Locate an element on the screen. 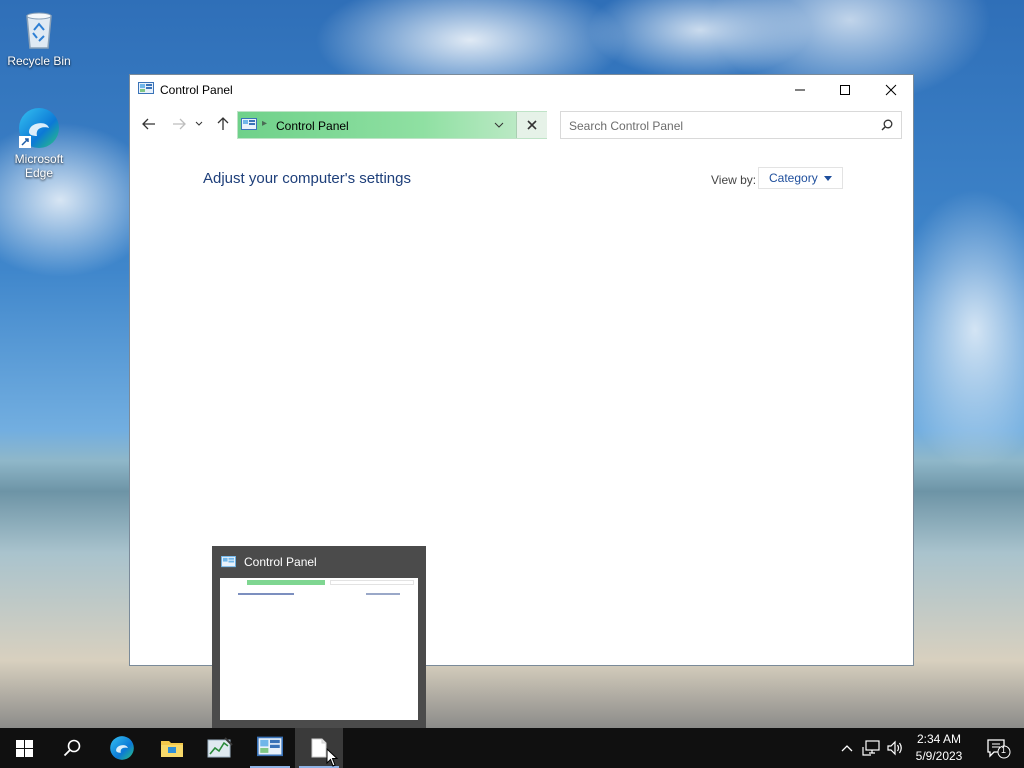 This screenshot has width=1024, height=768. navigation-bar: ▸ Control Panel Search Control Panel is located at coordinates (521, 125).